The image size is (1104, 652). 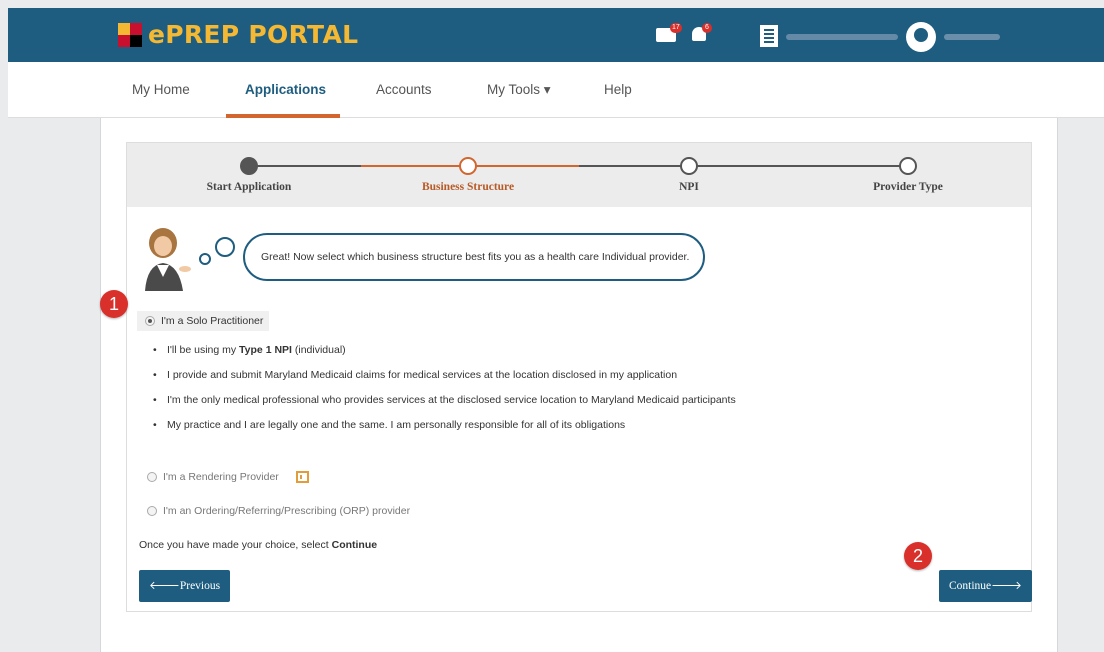 I want to click on continue-button: Continue🡒, so click(x=986, y=586).